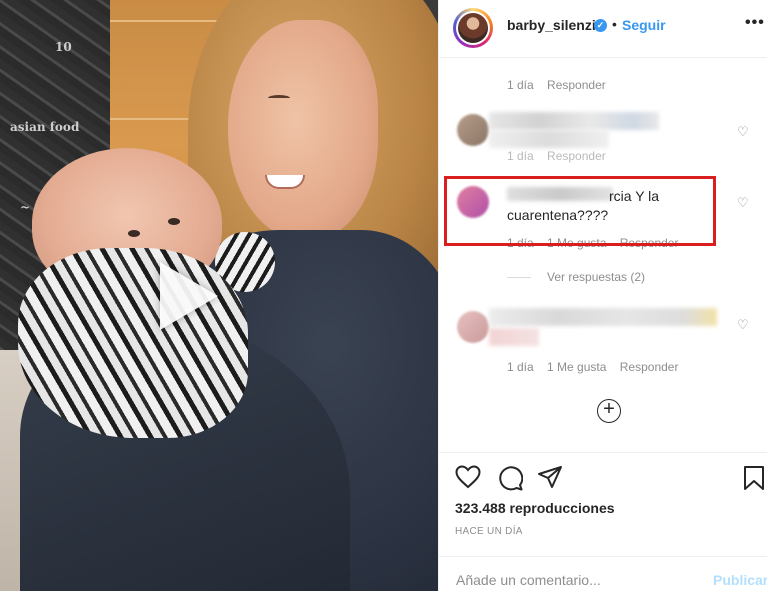 The height and width of the screenshot is (591, 767). I want to click on replies-divider, so click(519, 278).